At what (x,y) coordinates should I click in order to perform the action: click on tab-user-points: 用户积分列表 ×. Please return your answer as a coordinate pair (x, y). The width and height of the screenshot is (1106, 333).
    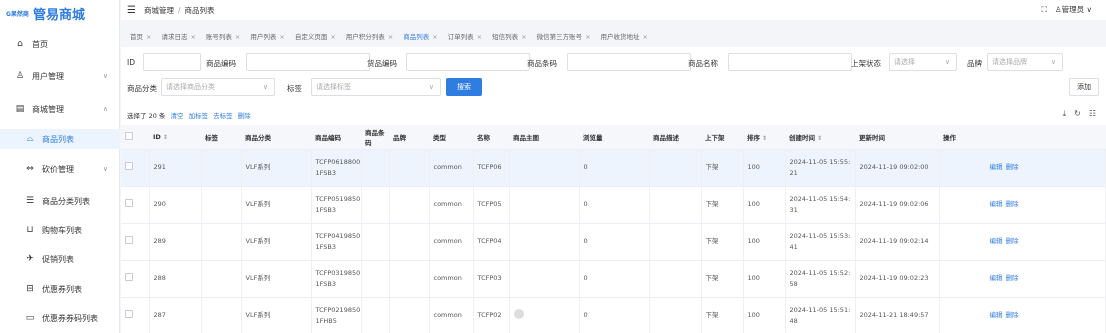
    Looking at the image, I should click on (369, 36).